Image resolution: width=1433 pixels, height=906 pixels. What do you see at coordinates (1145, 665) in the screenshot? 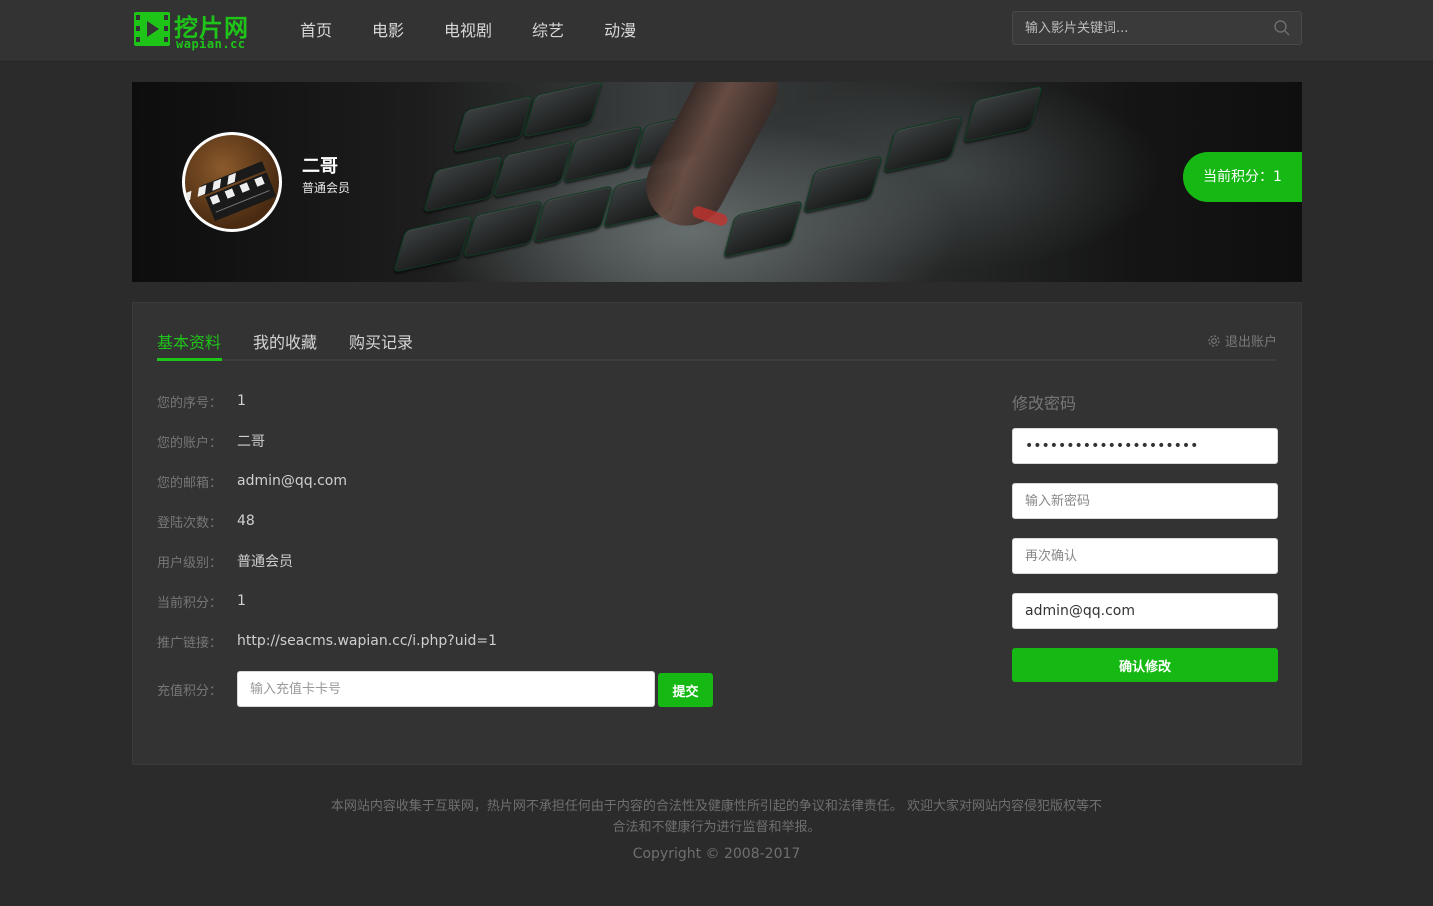
I see `confirm-change-button: 确认修改` at bounding box center [1145, 665].